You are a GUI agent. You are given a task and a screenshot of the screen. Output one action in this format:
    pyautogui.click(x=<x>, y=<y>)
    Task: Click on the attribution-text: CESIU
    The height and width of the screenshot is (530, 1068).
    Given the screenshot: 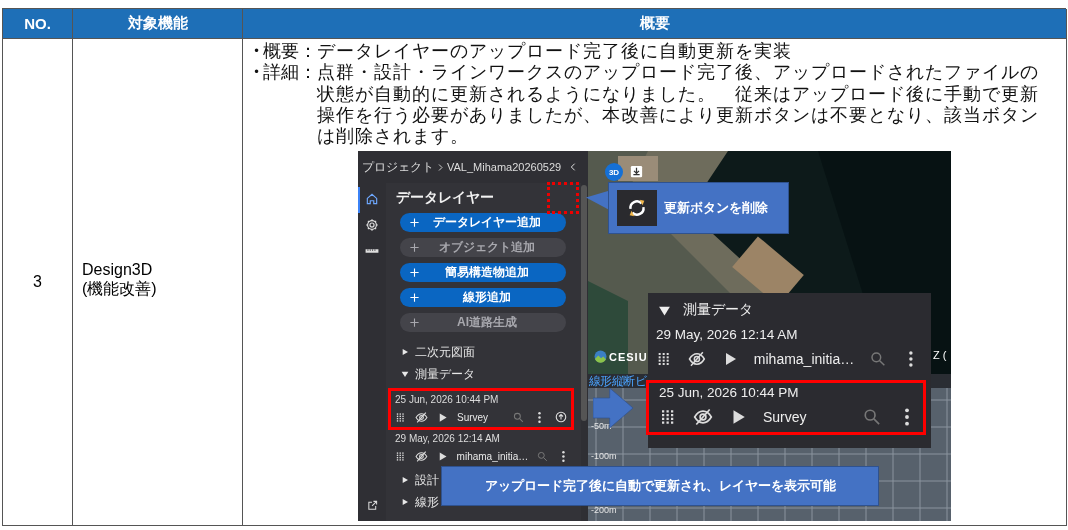 What is the action you would take?
    pyautogui.click(x=628, y=357)
    